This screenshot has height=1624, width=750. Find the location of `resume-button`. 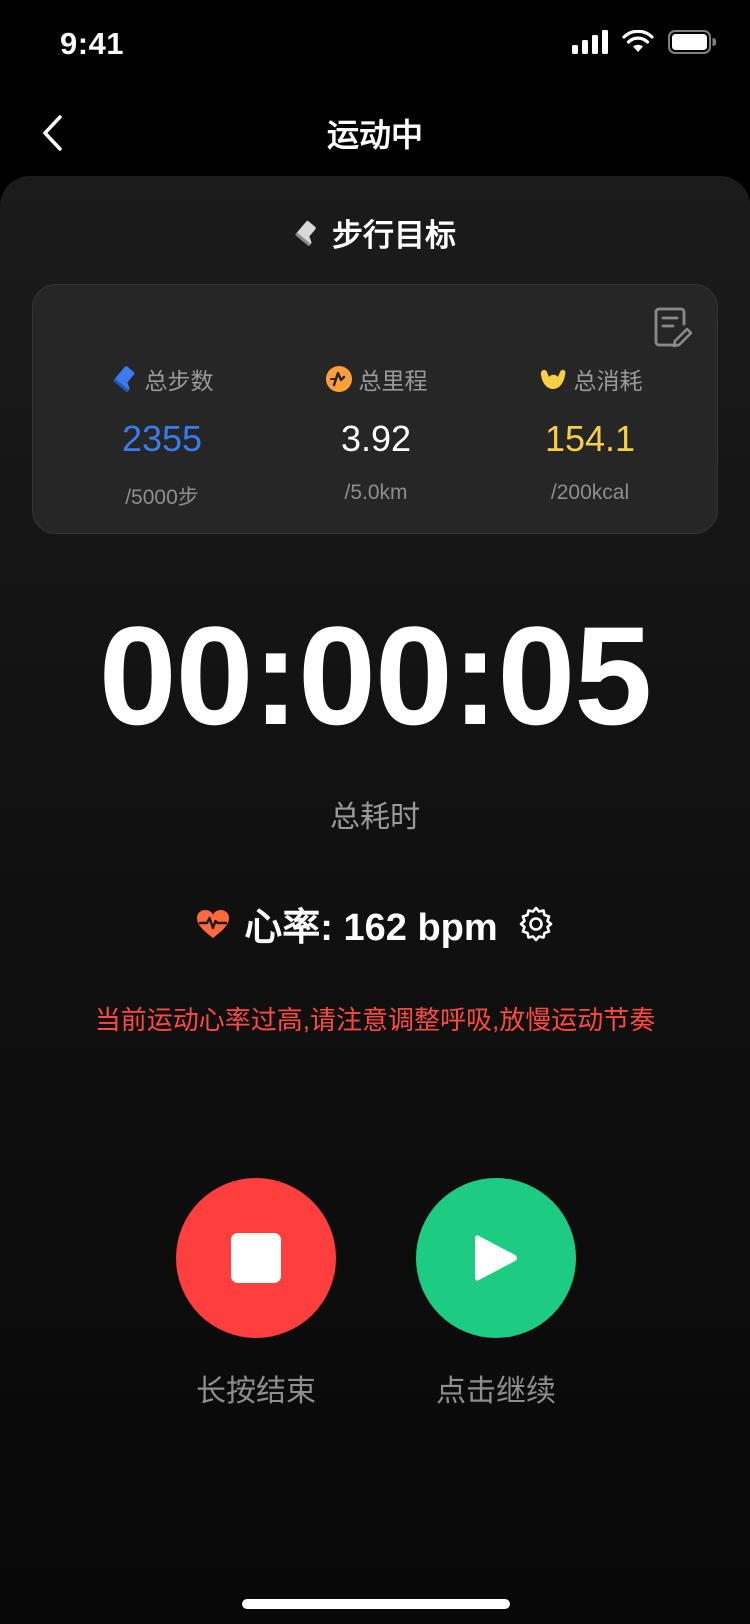

resume-button is located at coordinates (496, 1258).